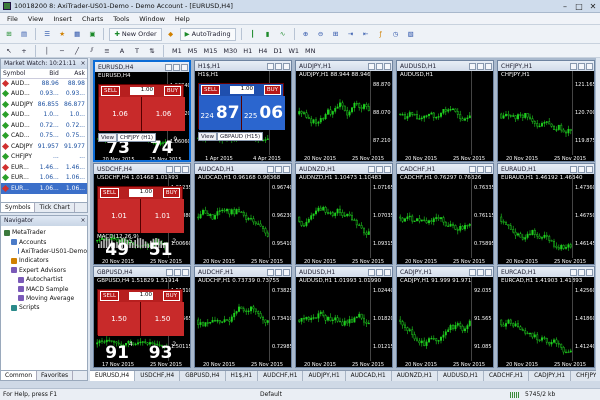  I want to click on trendline-icon: ╱, so click(77, 50).